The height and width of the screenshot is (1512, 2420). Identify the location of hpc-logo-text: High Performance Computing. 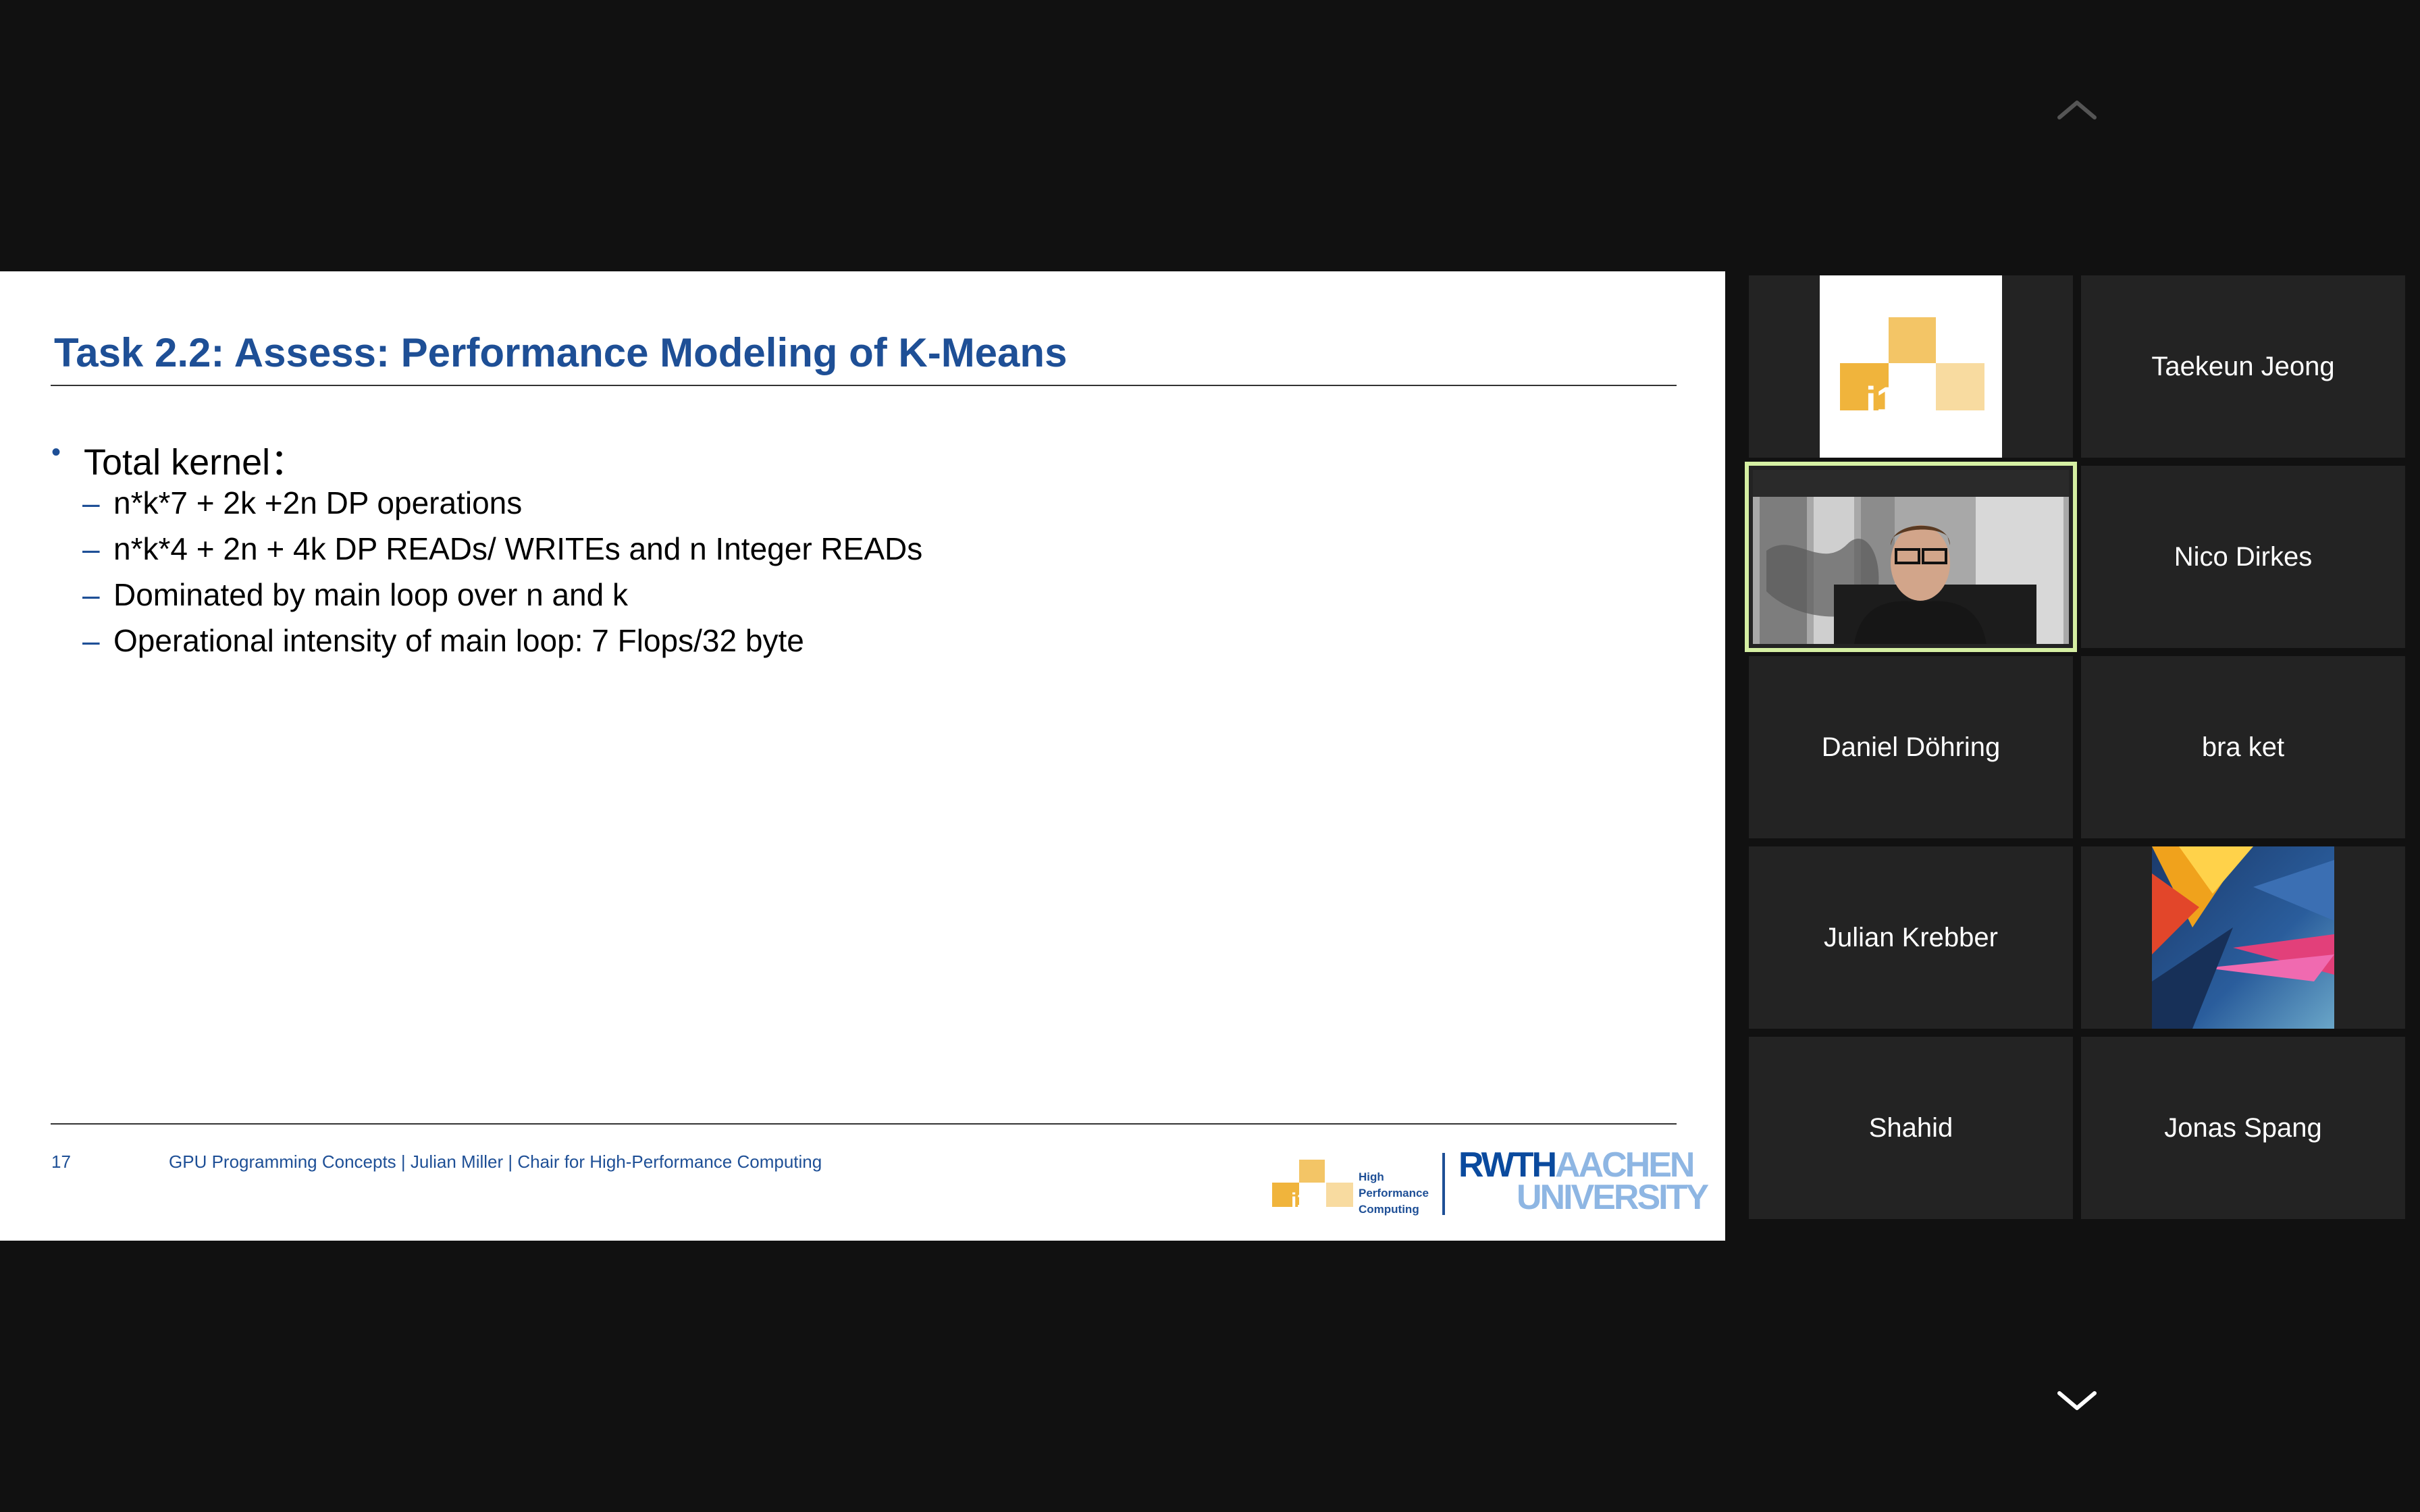
(1394, 1193).